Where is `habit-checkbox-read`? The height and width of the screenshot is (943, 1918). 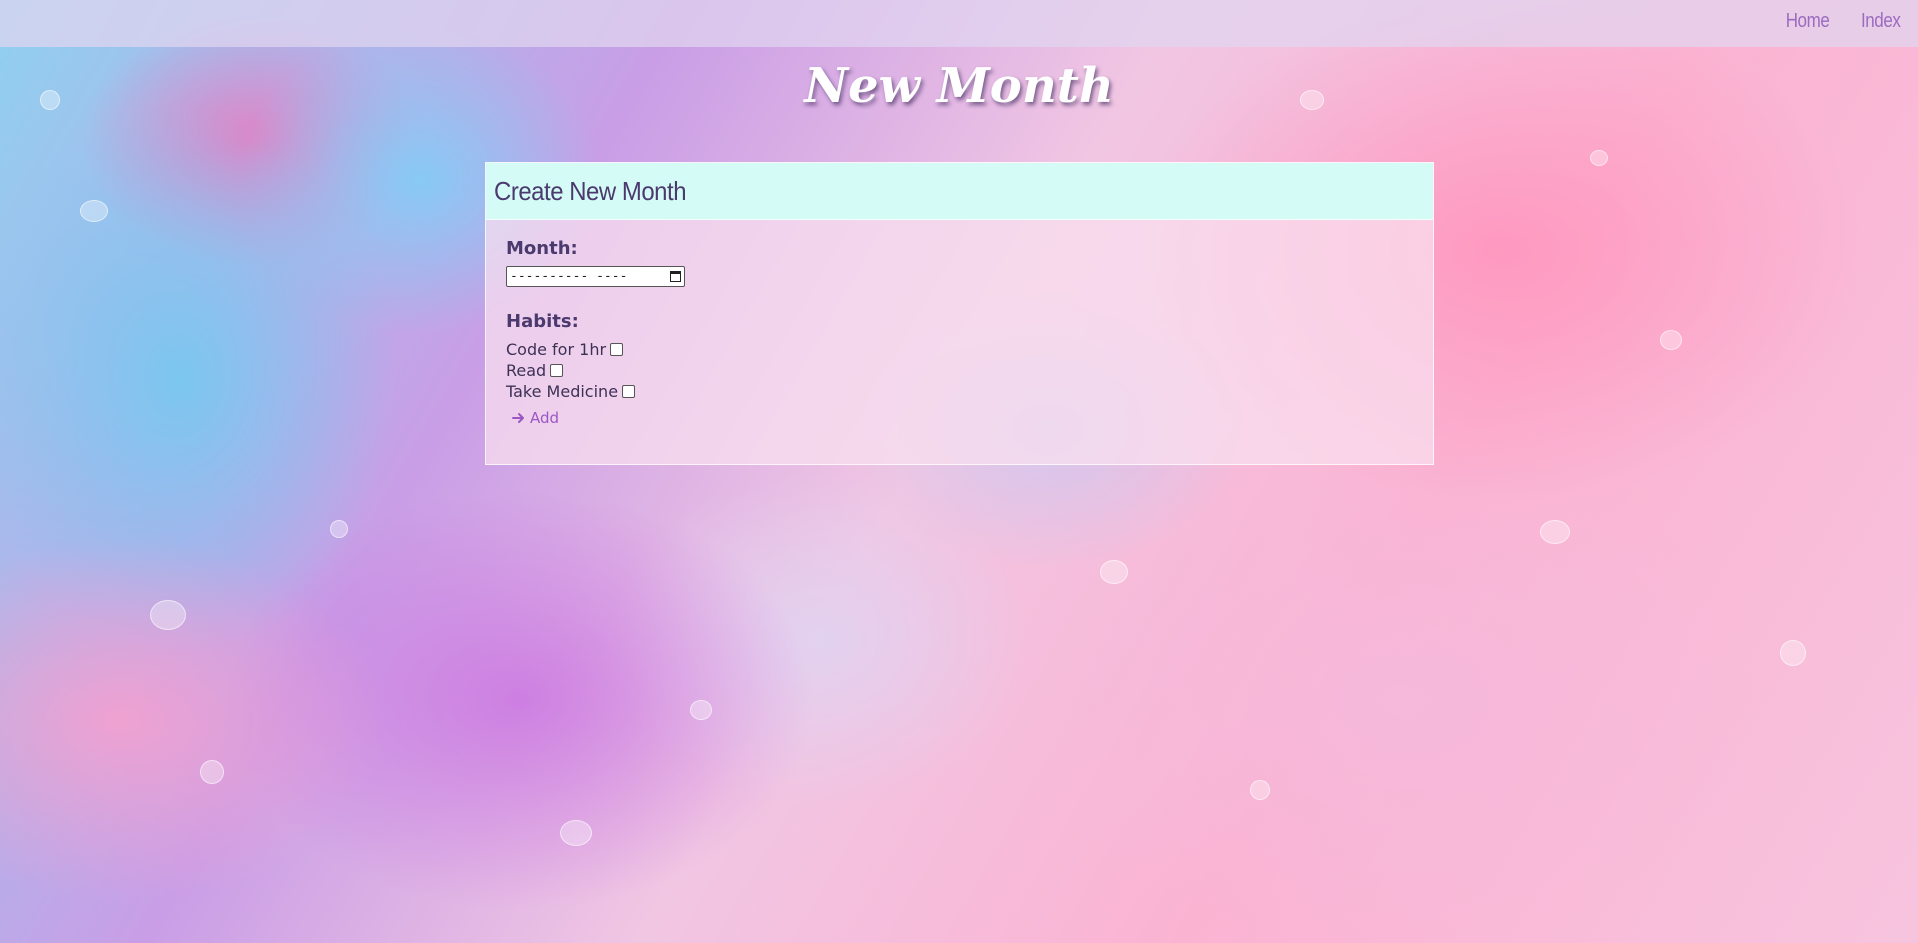
habit-checkbox-read is located at coordinates (557, 370).